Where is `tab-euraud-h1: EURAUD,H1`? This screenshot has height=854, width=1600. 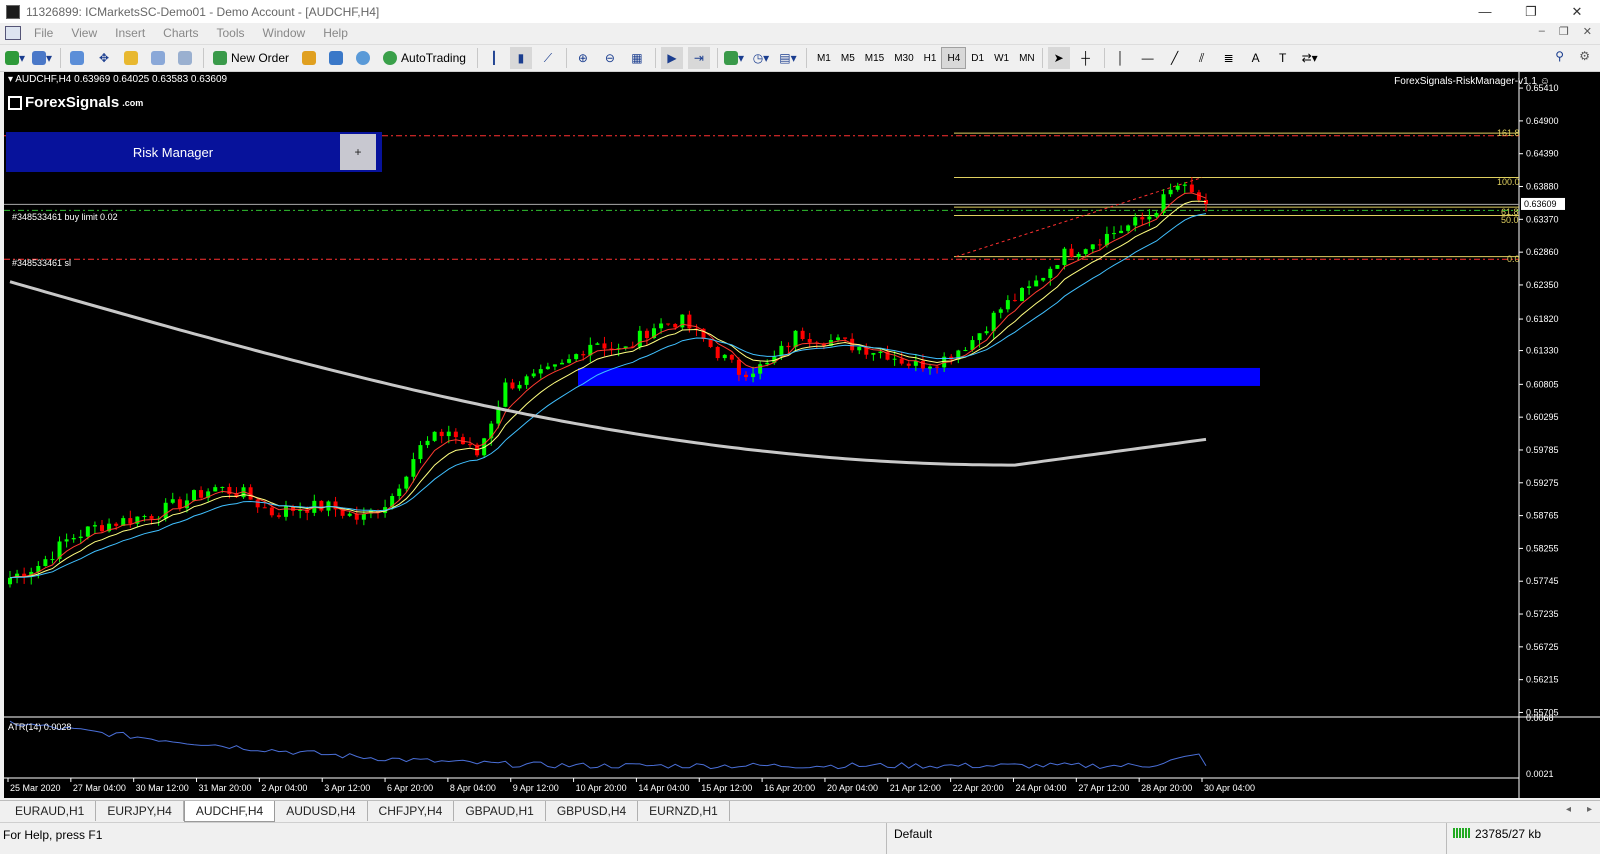
tab-euraud-h1: EURAUD,H1 is located at coordinates (50, 811).